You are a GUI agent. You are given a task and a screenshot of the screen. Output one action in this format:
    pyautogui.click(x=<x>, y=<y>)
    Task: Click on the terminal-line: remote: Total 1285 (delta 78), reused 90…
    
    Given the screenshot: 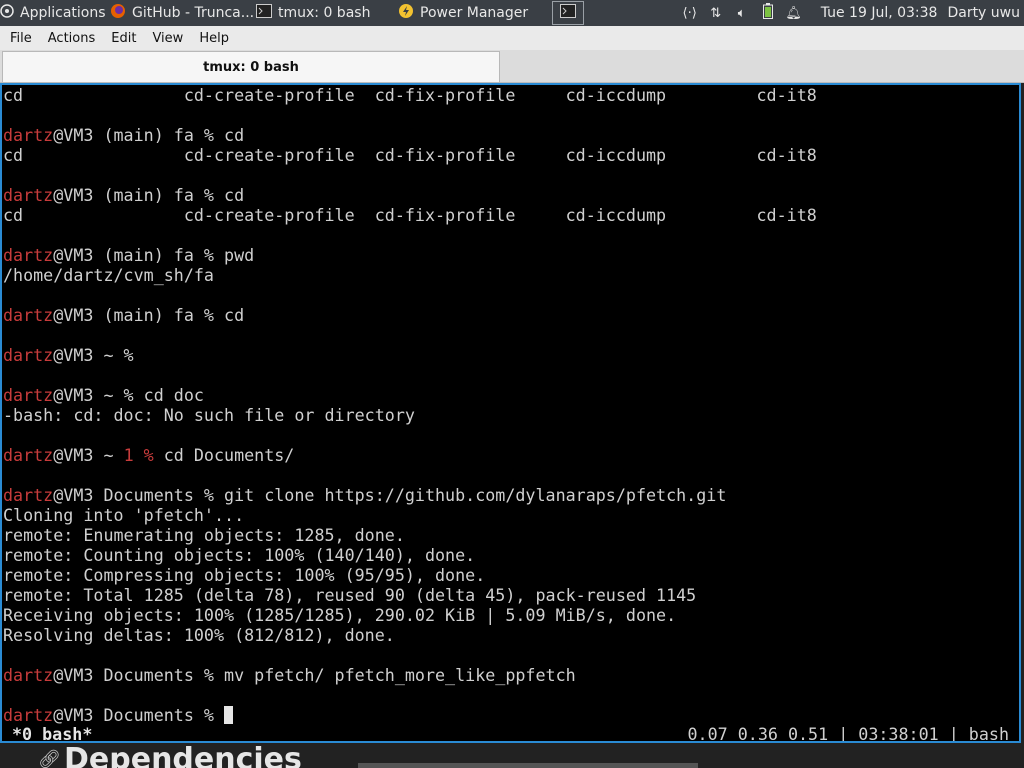 What is the action you would take?
    pyautogui.click(x=349, y=595)
    